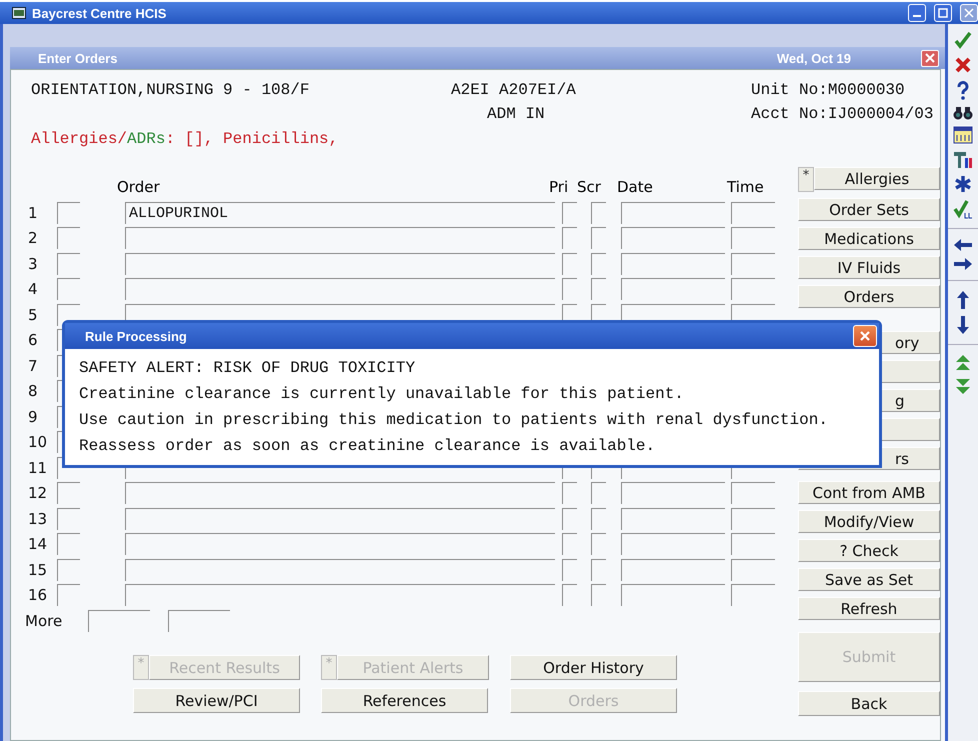 This screenshot has height=741, width=978. Describe the element at coordinates (216, 700) in the screenshot. I see `action-button: Review/PCI` at that location.